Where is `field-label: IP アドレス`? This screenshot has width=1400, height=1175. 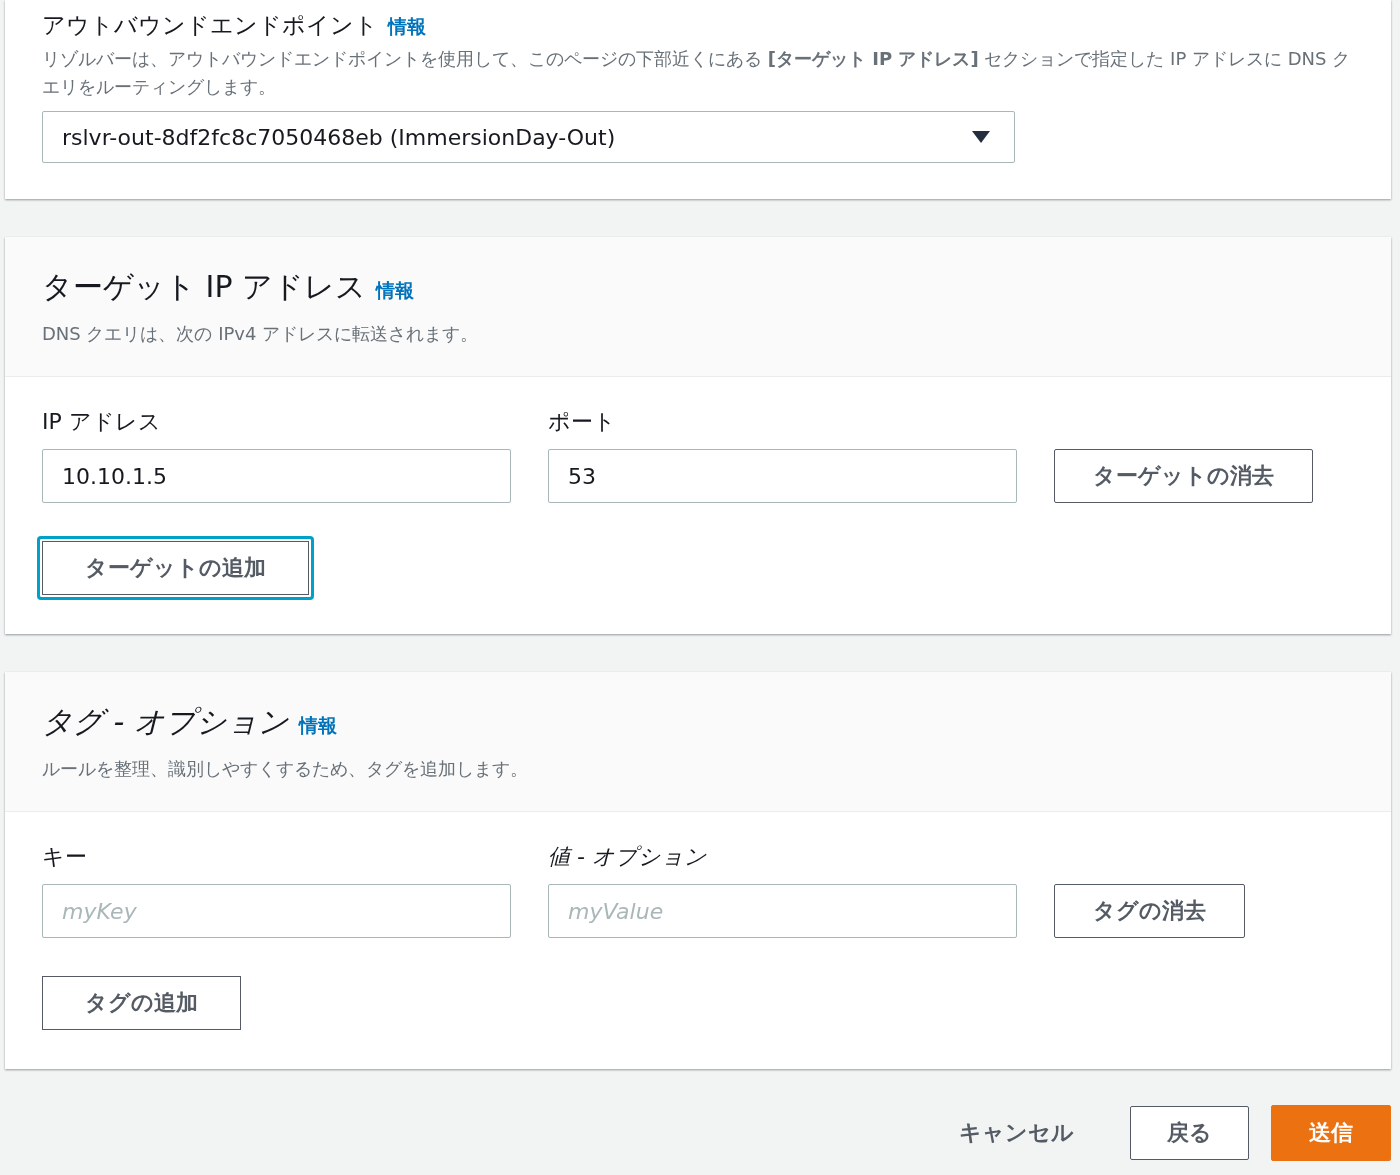
field-label: IP アドレス is located at coordinates (102, 422).